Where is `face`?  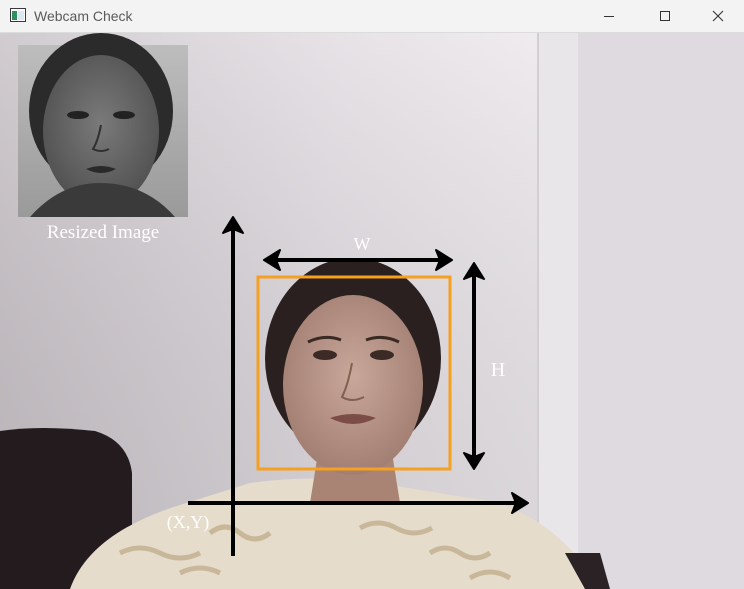 face is located at coordinates (353, 385).